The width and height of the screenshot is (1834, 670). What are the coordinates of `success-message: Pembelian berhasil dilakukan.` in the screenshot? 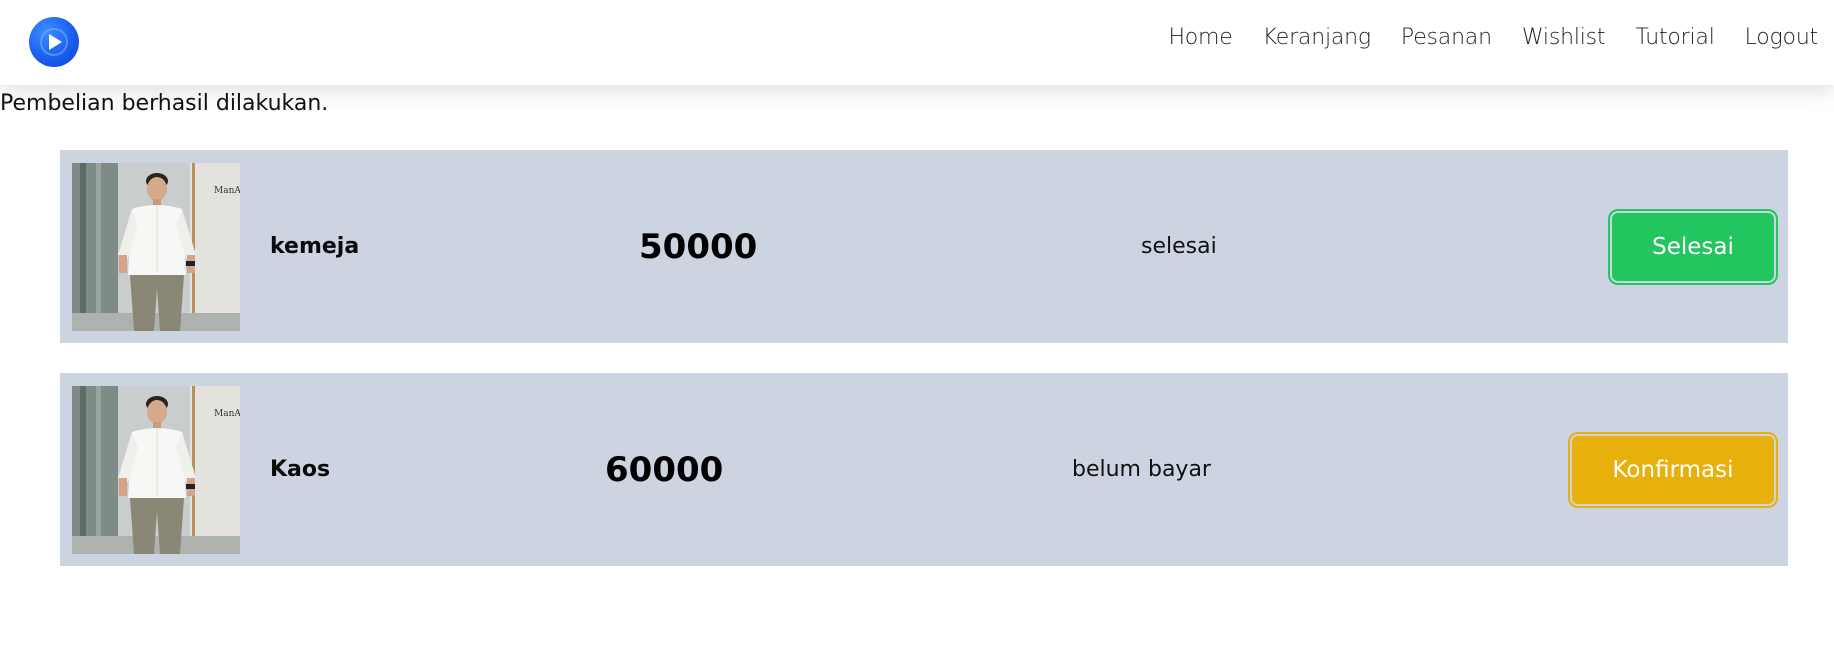 It's located at (164, 103).